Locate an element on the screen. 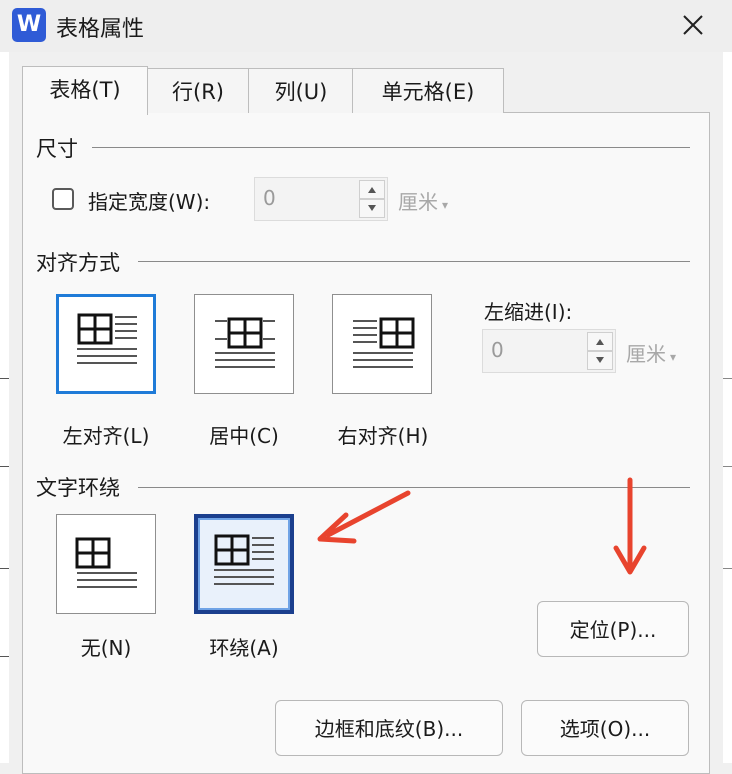 This screenshot has height=774, width=732. background-document-right is located at coordinates (727, 407).